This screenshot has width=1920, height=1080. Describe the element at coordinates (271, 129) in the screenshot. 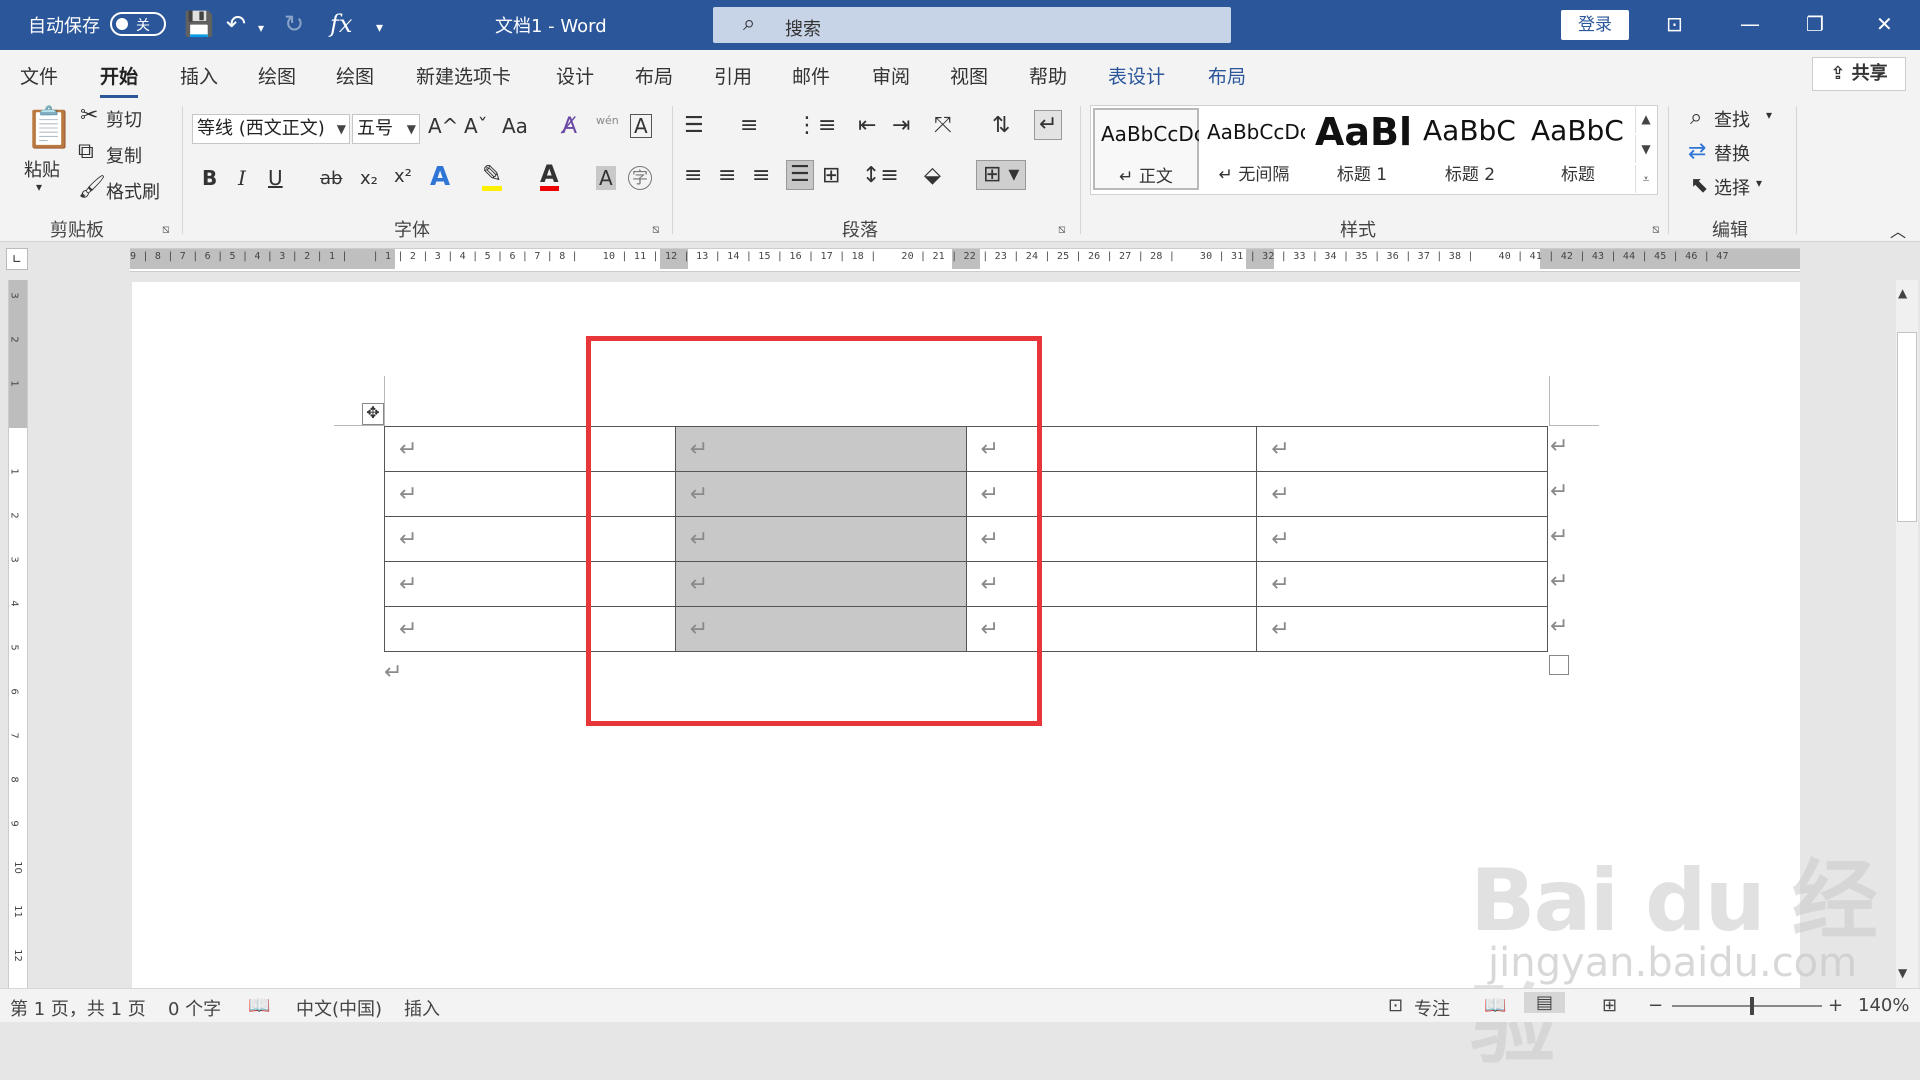

I see `font-name-combo: 等线 (西文正文) ▼` at that location.